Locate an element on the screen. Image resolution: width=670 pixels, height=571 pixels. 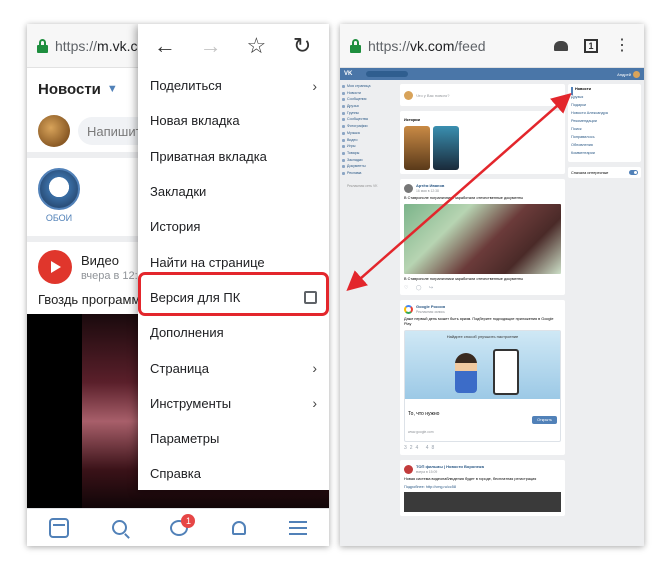
left-menu-item: Музыка is located at coordinates (370, 134).